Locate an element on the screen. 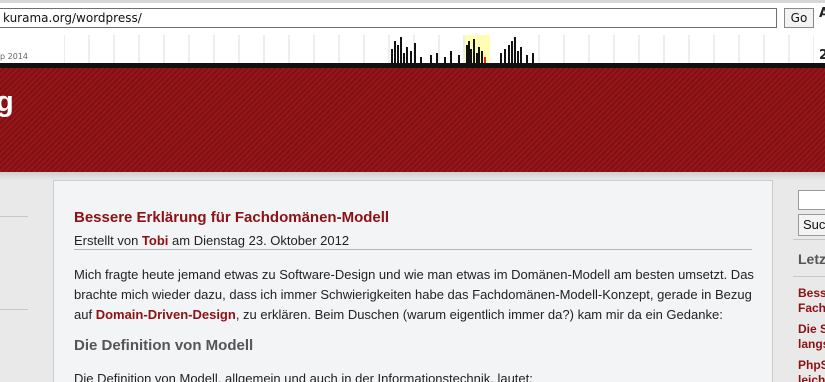 This screenshot has height=382, width=825. capture-date-label: p 2014 is located at coordinates (14, 56).